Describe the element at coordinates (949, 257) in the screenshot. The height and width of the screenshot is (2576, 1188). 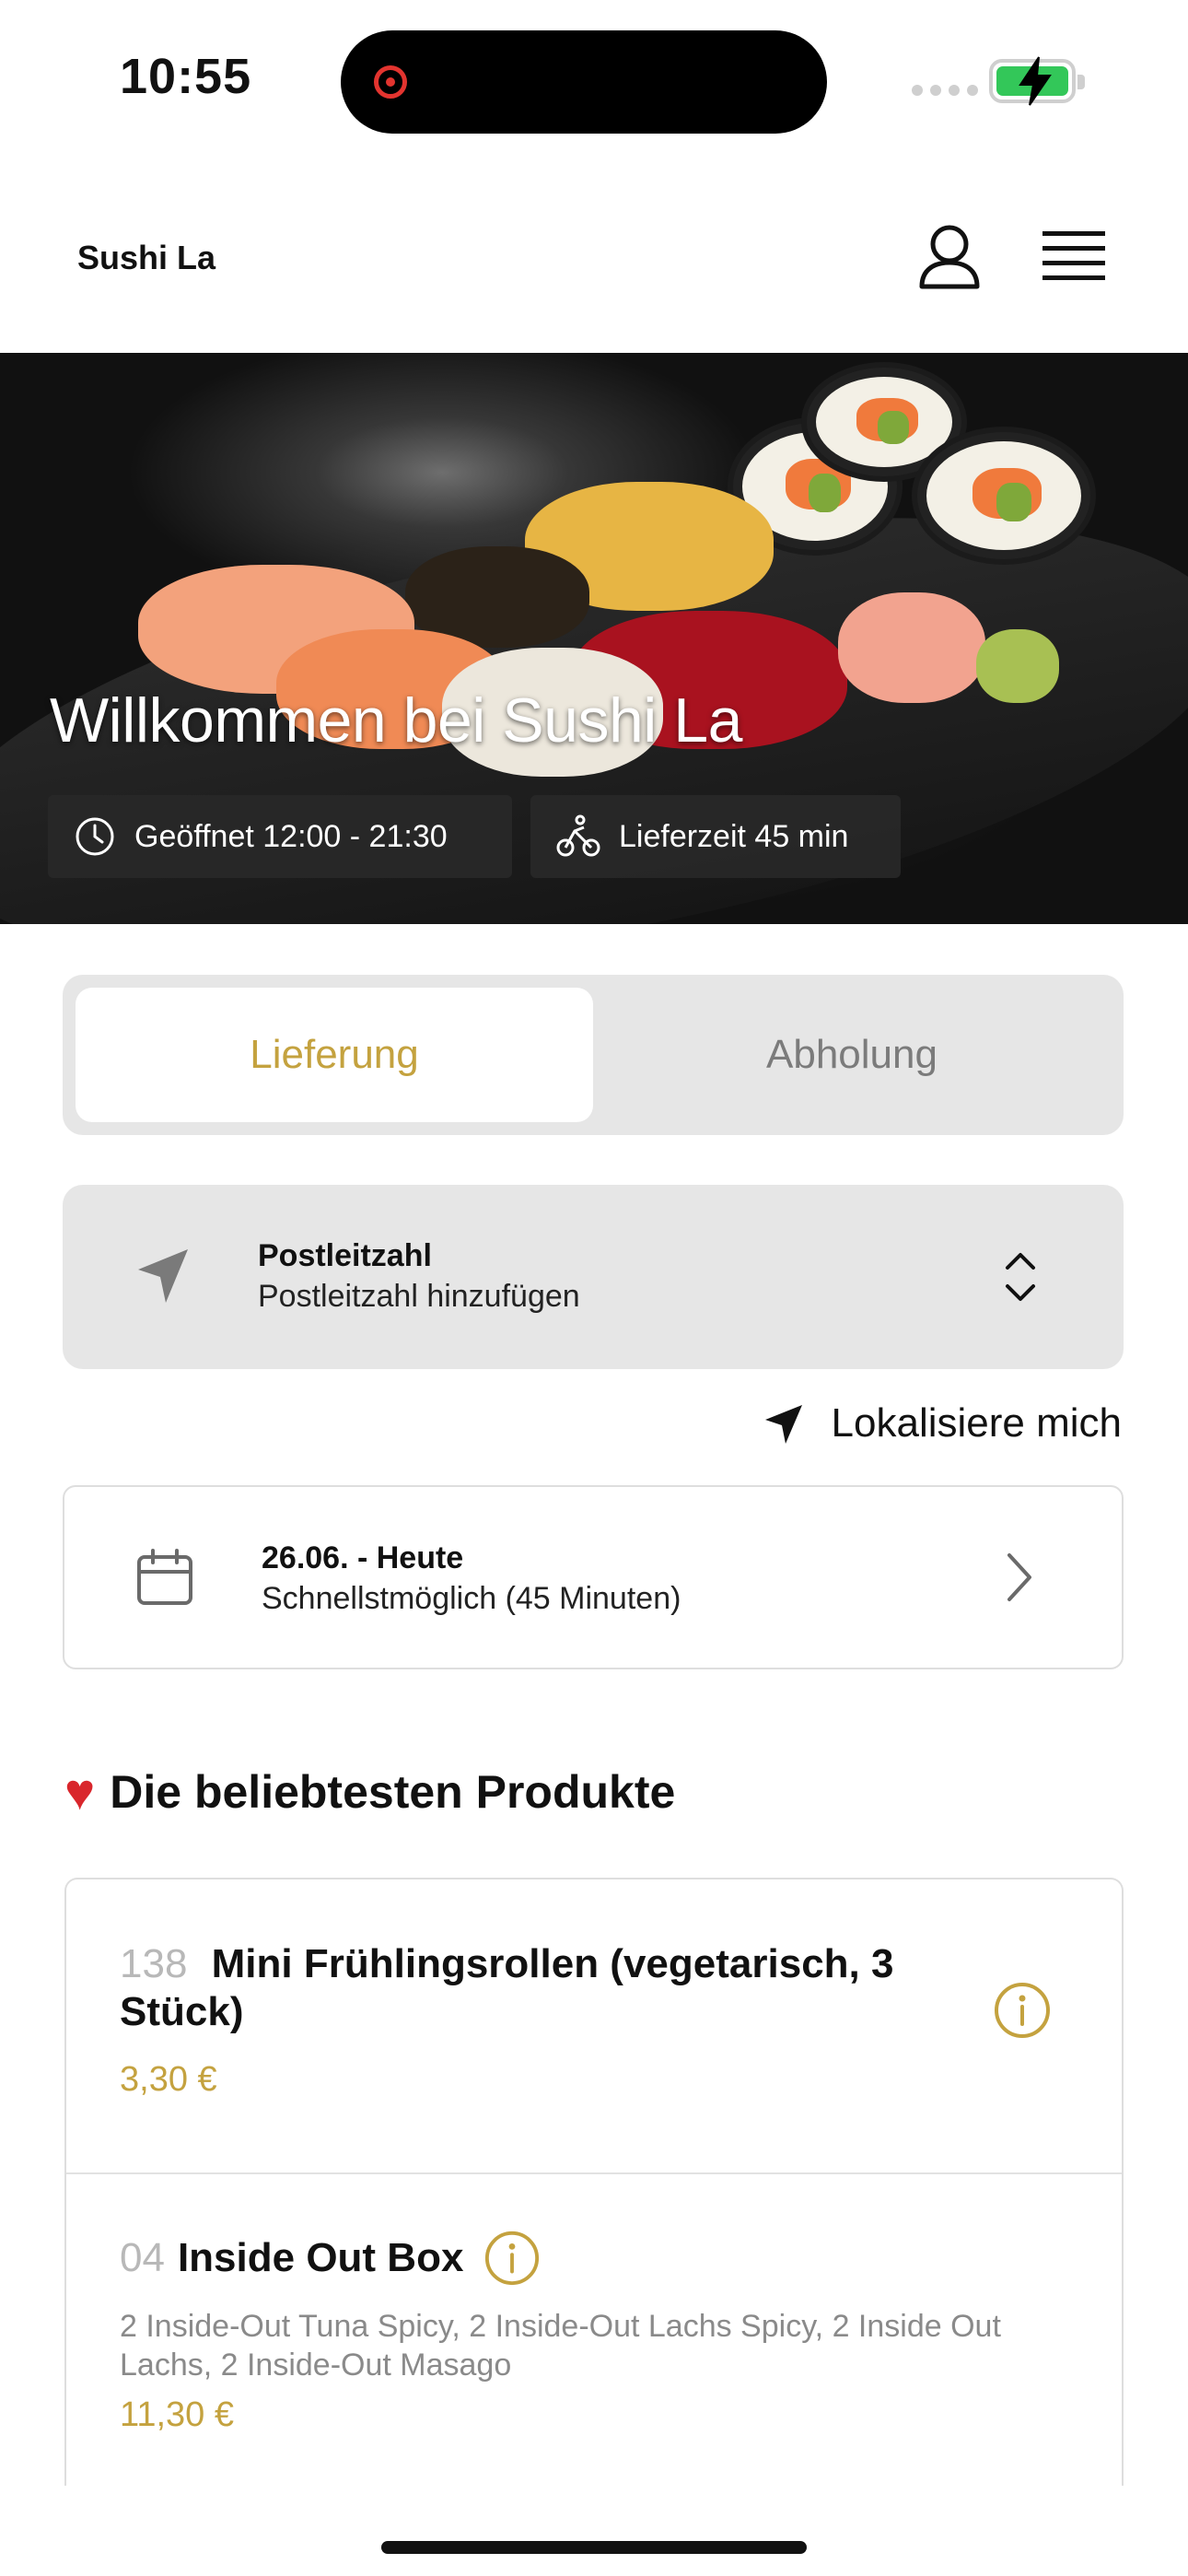
I see `user-account-icon` at that location.